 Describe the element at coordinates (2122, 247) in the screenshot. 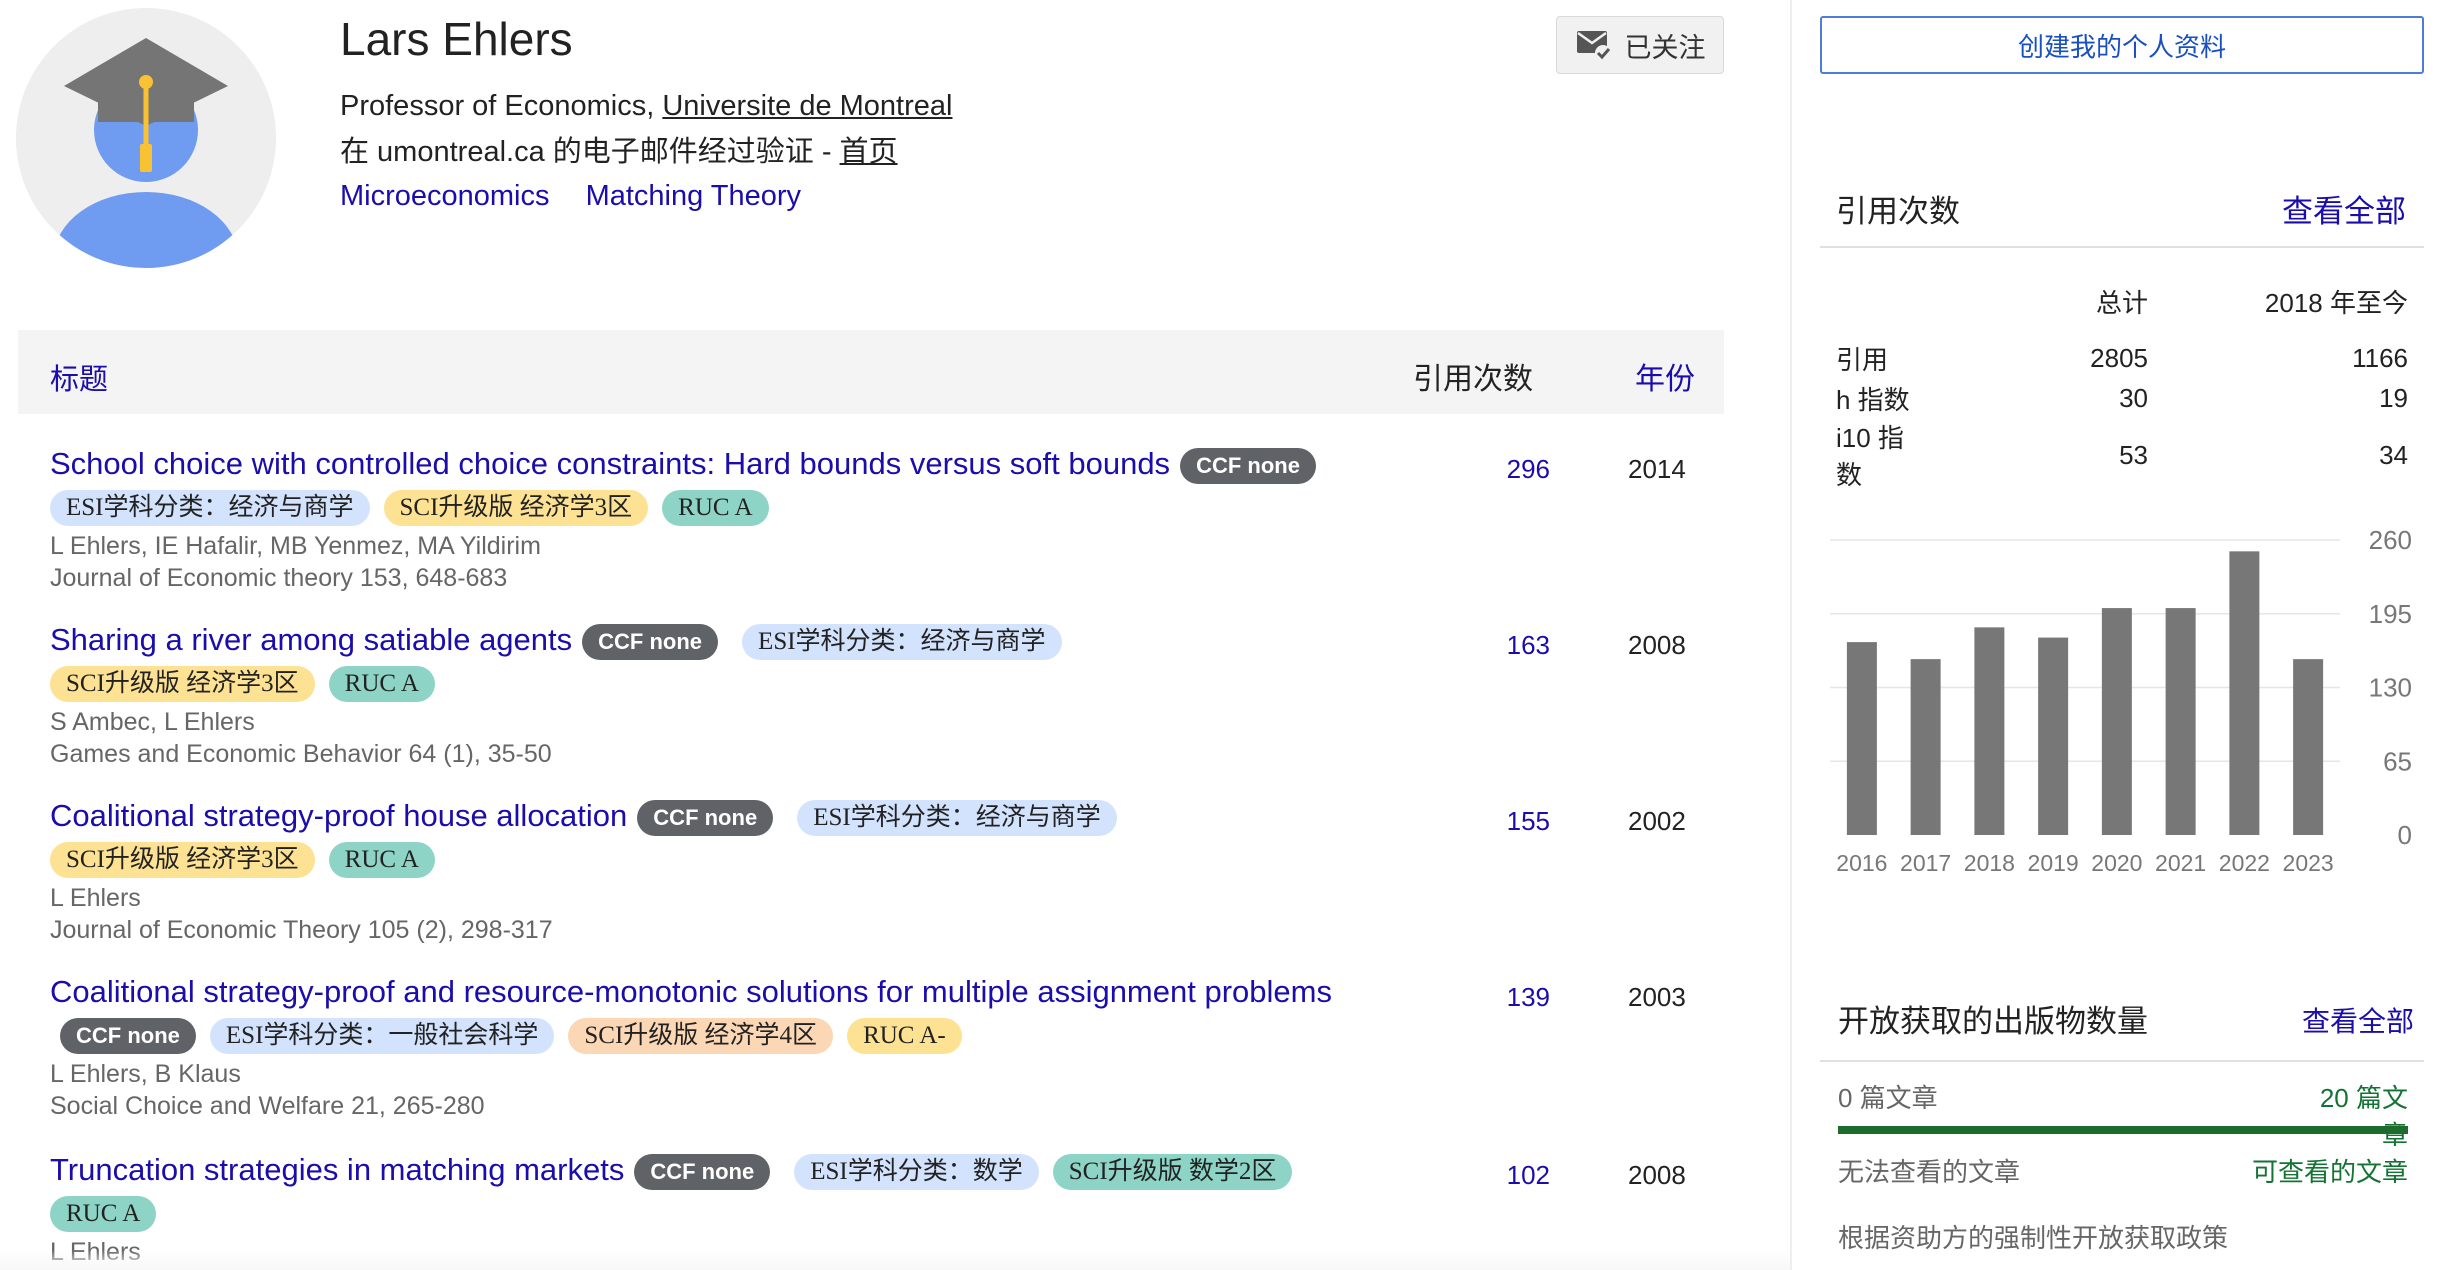

I see `divider` at that location.